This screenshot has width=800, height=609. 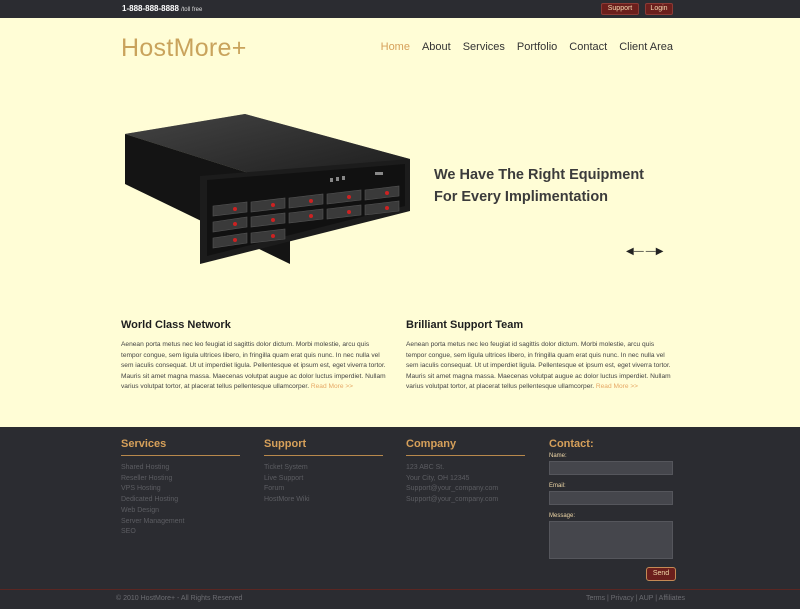 I want to click on footer-link: VPS Hosting, so click(x=180, y=489).